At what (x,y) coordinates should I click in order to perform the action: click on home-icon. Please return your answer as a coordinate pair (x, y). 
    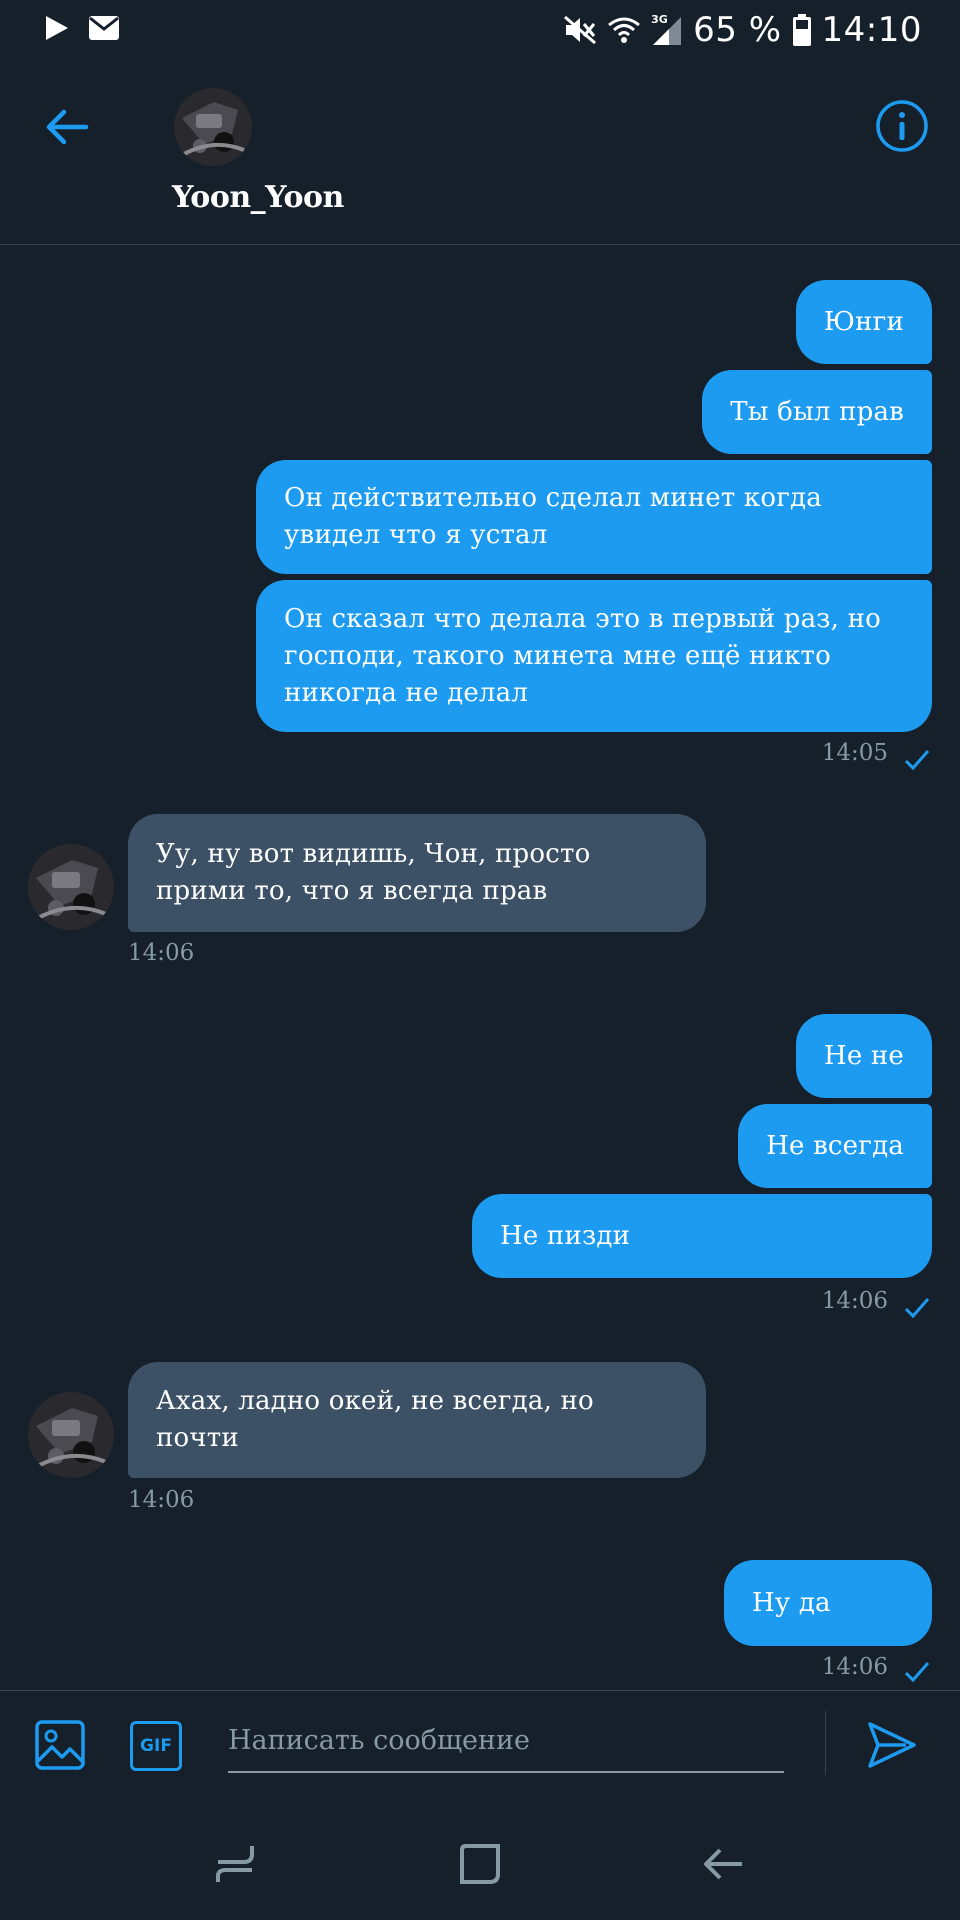
    Looking at the image, I should click on (480, 1864).